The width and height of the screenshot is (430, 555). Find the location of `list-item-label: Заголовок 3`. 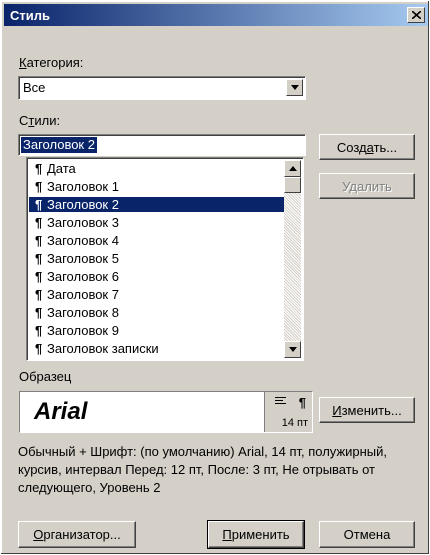

list-item-label: Заголовок 3 is located at coordinates (83, 222).